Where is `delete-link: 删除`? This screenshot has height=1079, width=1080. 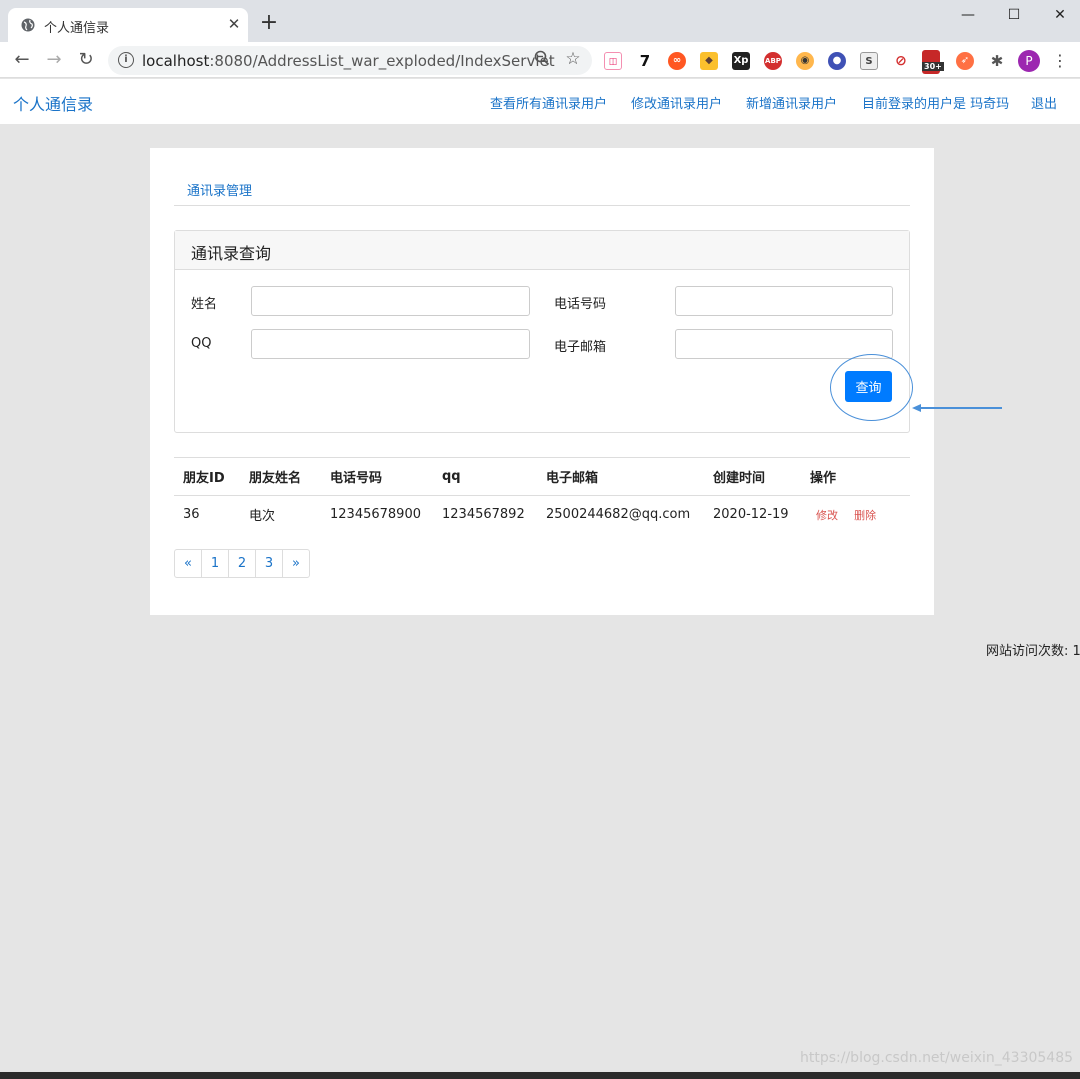
delete-link: 删除 is located at coordinates (865, 515).